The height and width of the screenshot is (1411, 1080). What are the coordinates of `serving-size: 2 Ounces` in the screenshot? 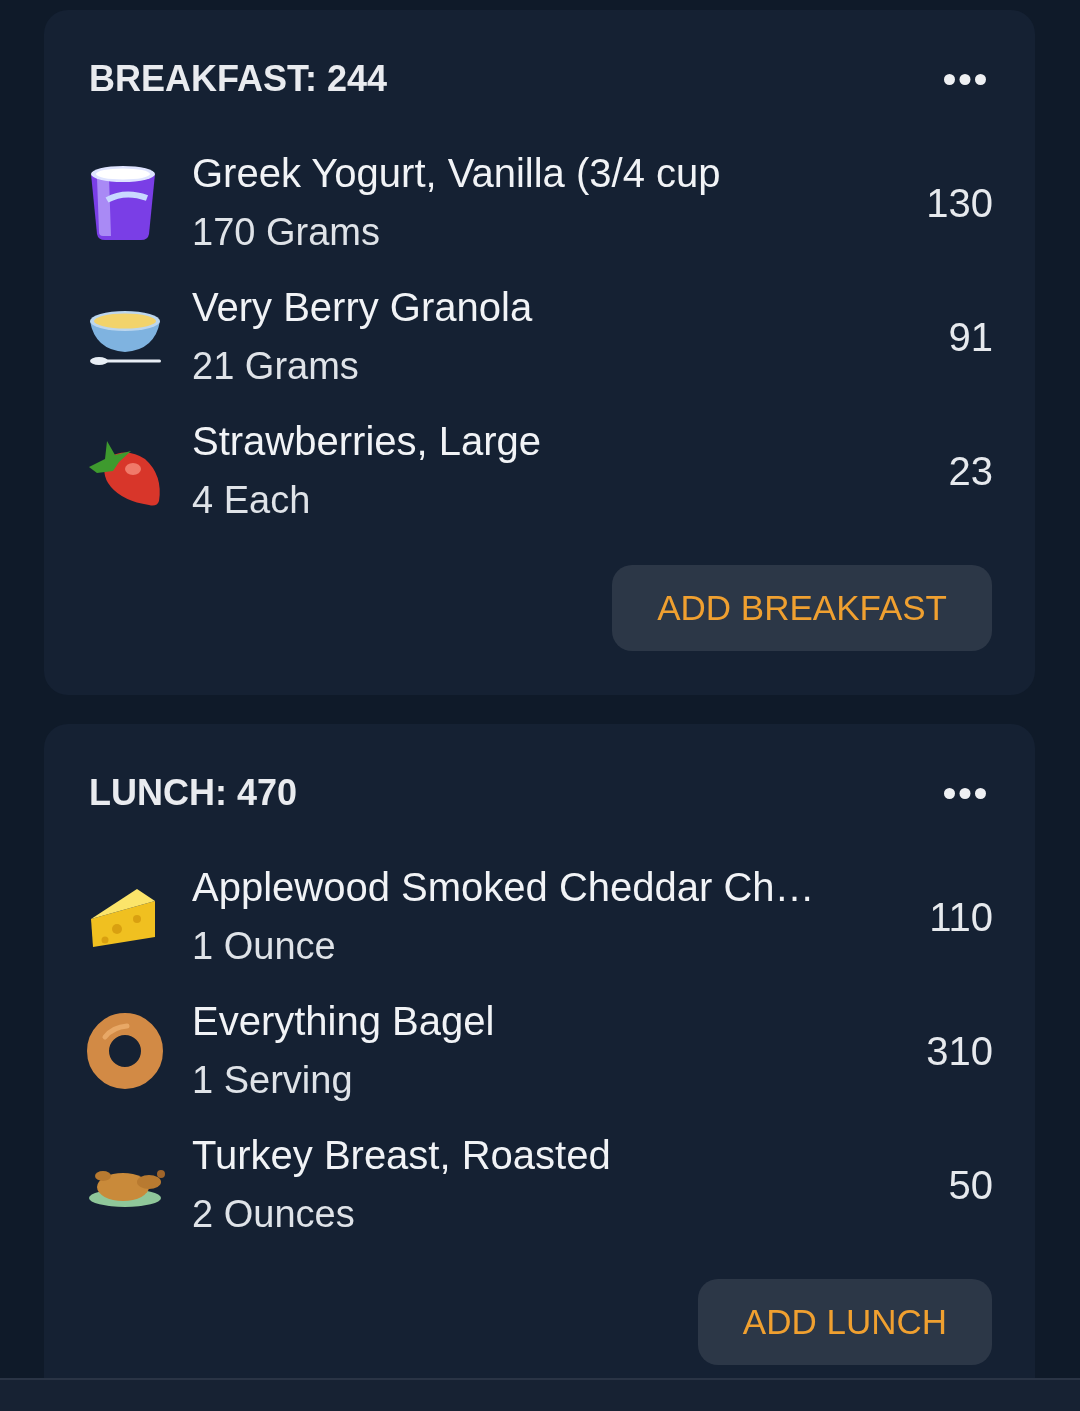 It's located at (273, 1214).